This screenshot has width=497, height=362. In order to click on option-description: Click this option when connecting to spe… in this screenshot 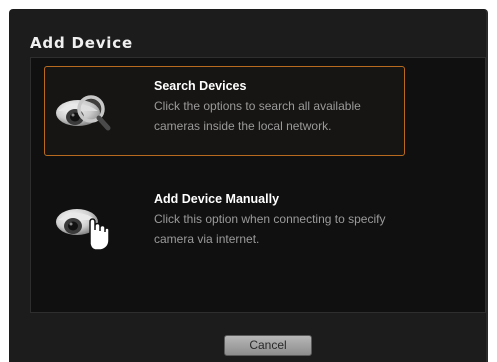, I will do `click(270, 229)`.